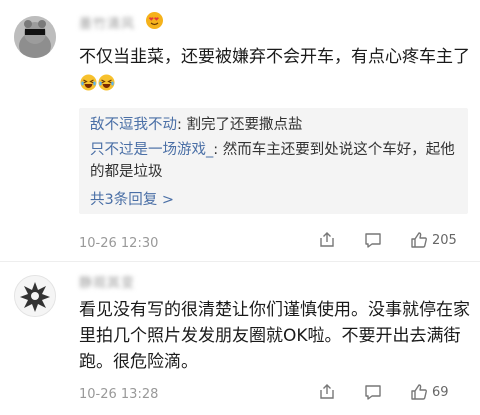 The width and height of the screenshot is (480, 415). Describe the element at coordinates (132, 198) in the screenshot. I see `more-replies-link: 共3条回复 >` at that location.